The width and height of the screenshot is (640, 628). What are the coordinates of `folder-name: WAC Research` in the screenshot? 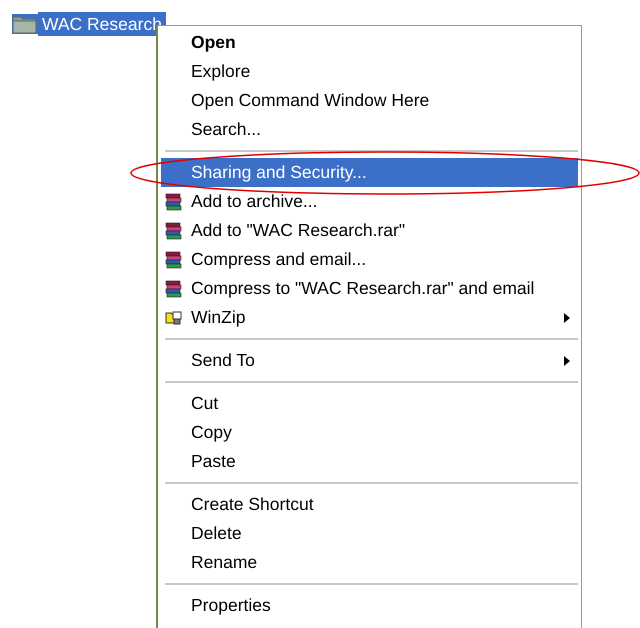 It's located at (102, 24).